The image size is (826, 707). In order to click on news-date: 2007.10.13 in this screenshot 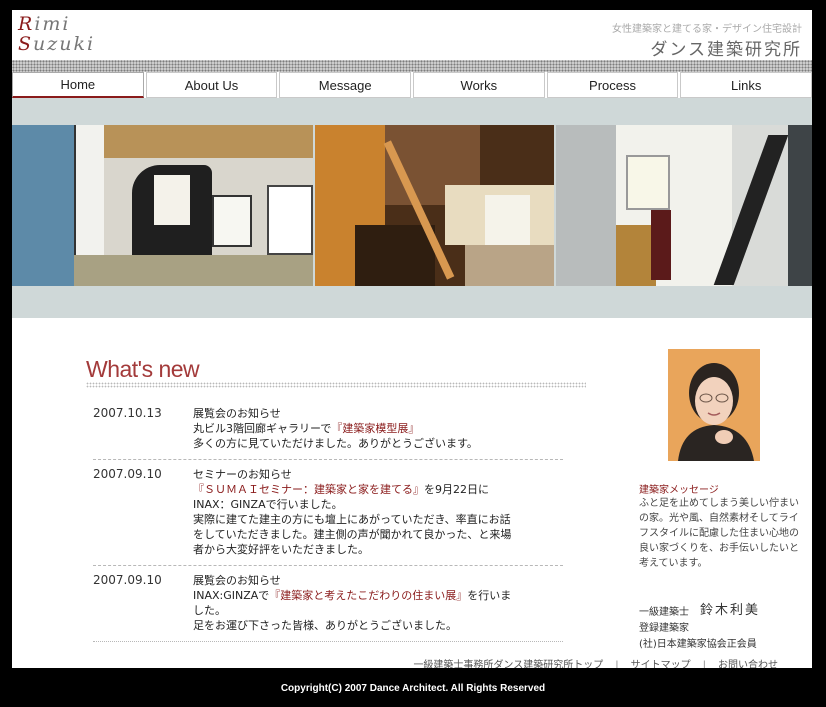, I will do `click(127, 413)`.